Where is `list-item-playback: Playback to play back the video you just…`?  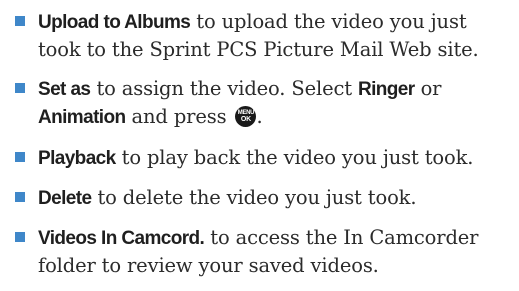 list-item-playback: Playback to play back the video you just… is located at coordinates (262, 158).